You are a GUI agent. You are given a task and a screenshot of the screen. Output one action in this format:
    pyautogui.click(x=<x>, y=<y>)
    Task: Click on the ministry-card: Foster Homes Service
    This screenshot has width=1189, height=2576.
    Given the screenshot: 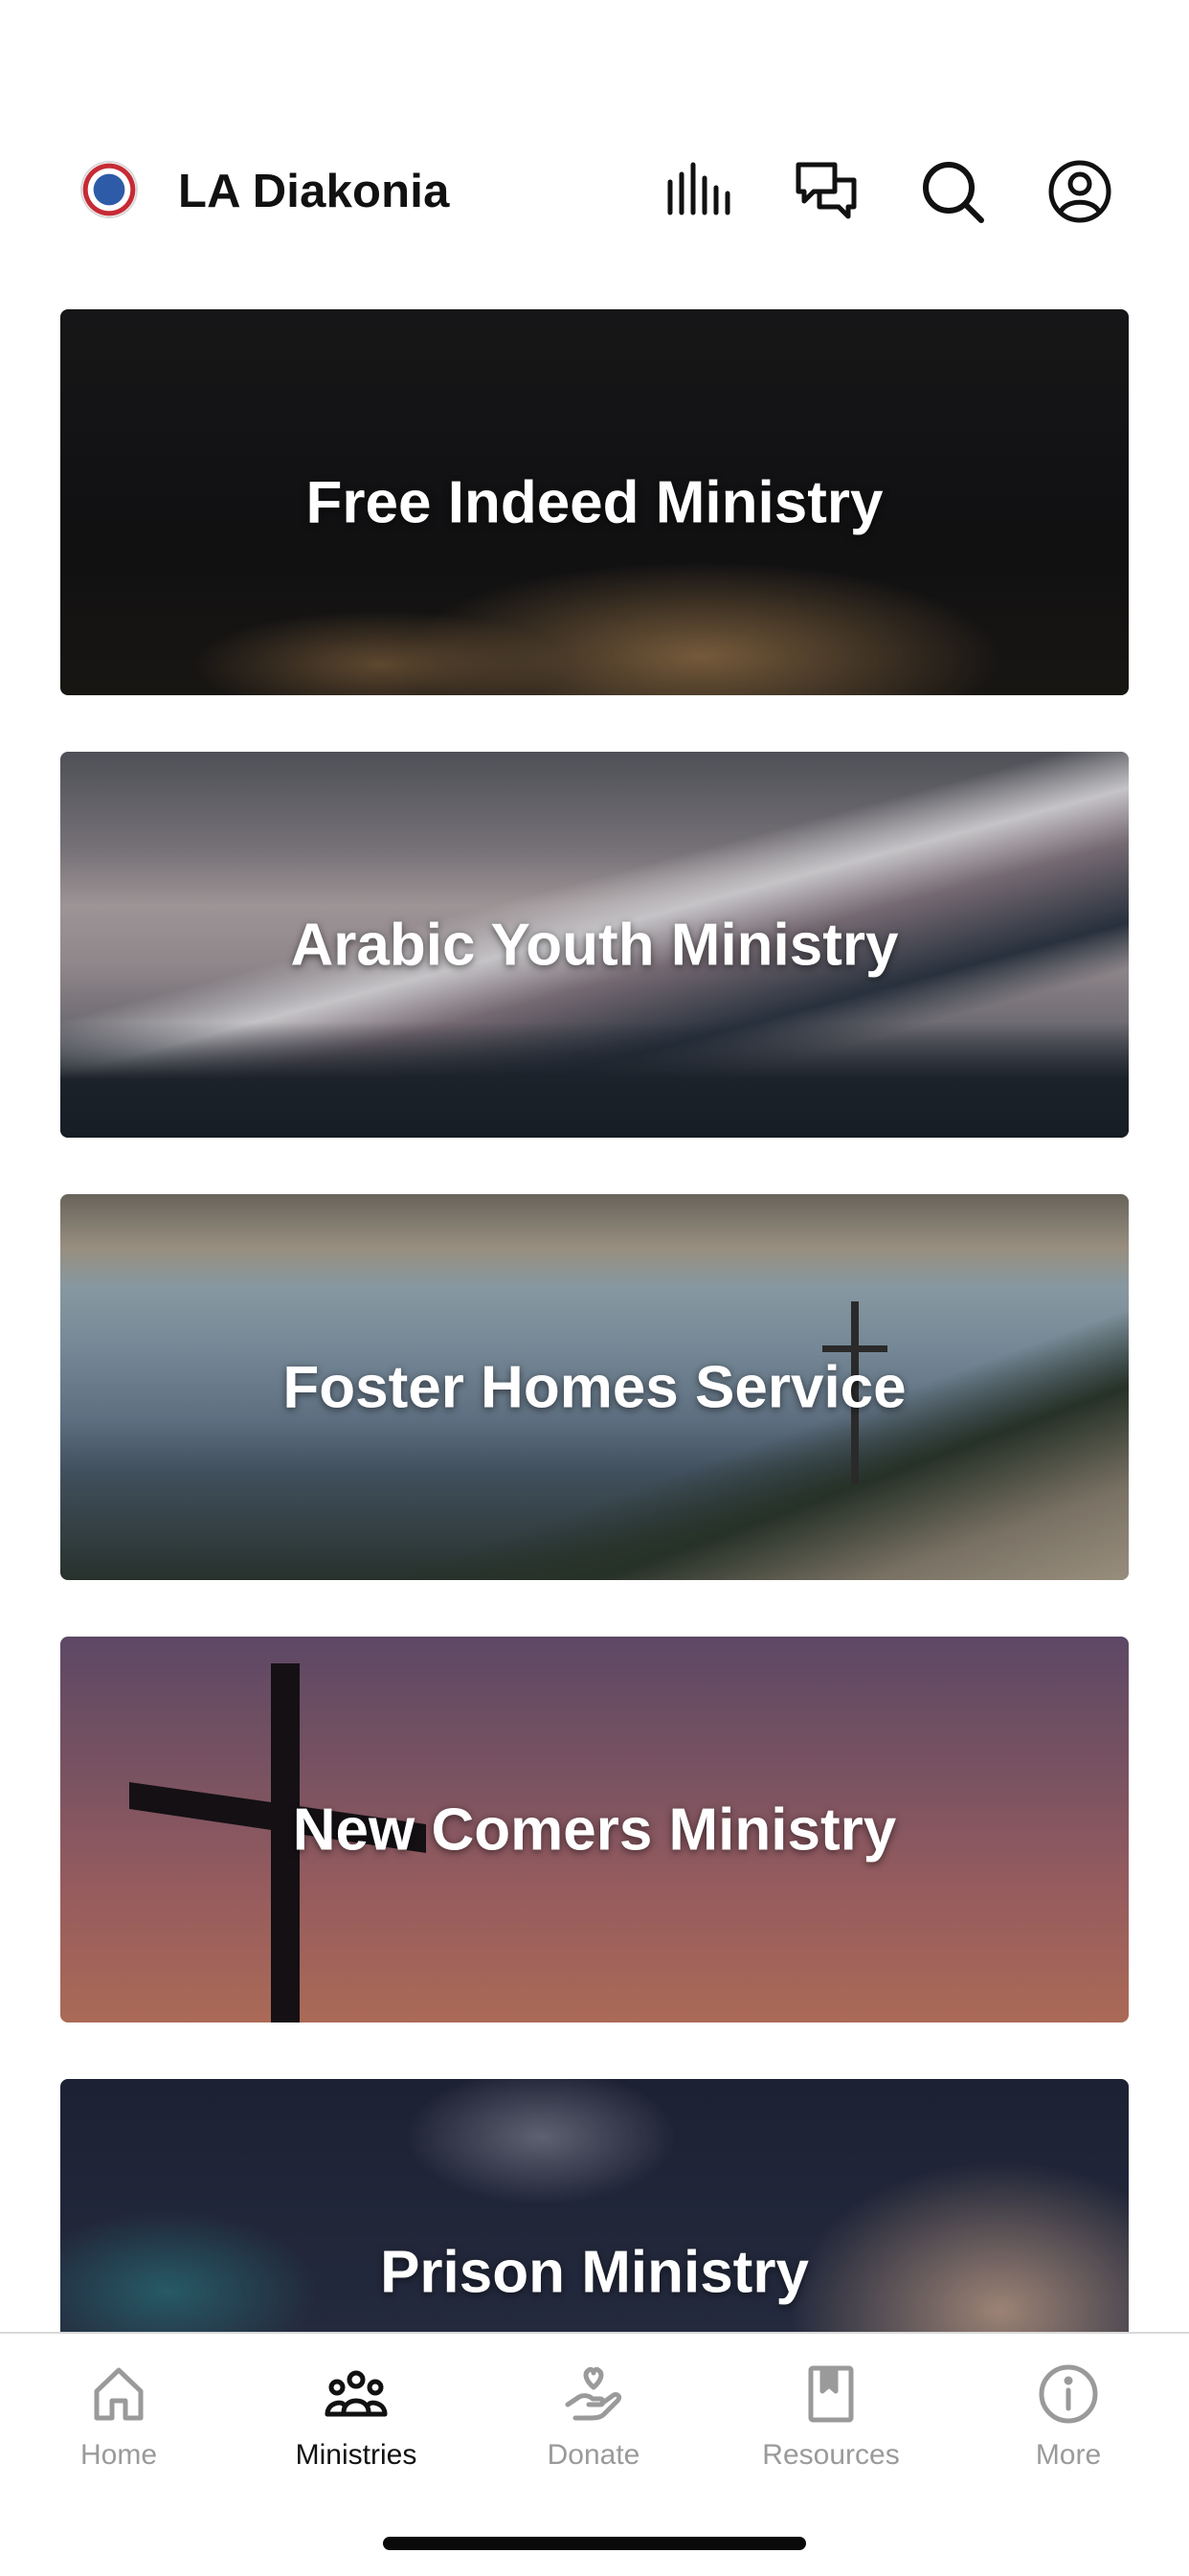 What is the action you would take?
    pyautogui.click(x=594, y=1387)
    